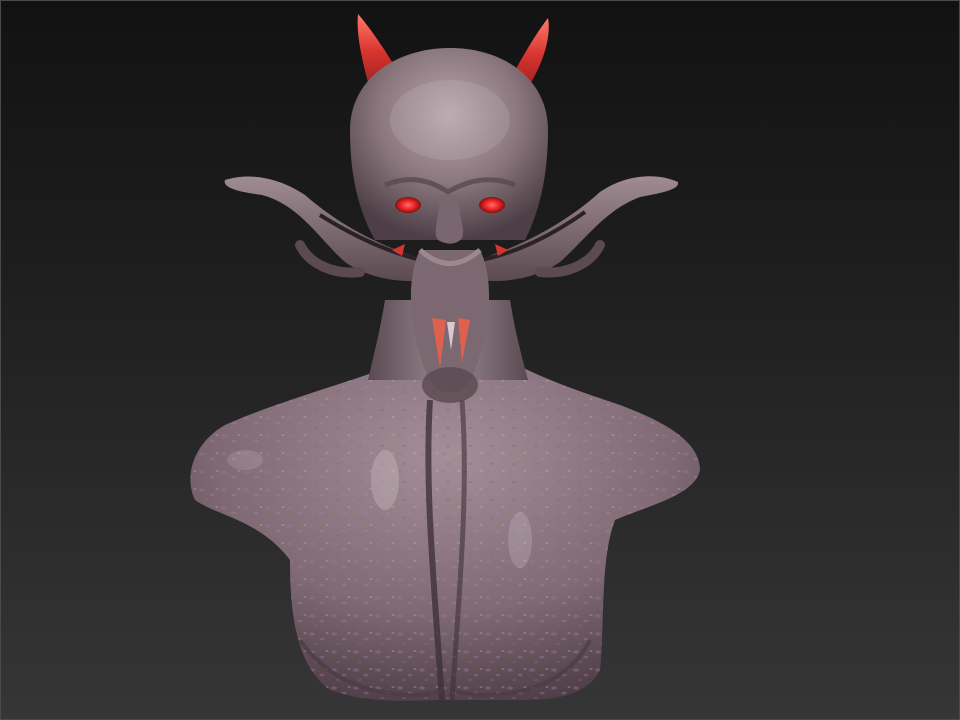 The image size is (960, 720). Describe the element at coordinates (408, 205) in the screenshot. I see `left-eye` at that location.